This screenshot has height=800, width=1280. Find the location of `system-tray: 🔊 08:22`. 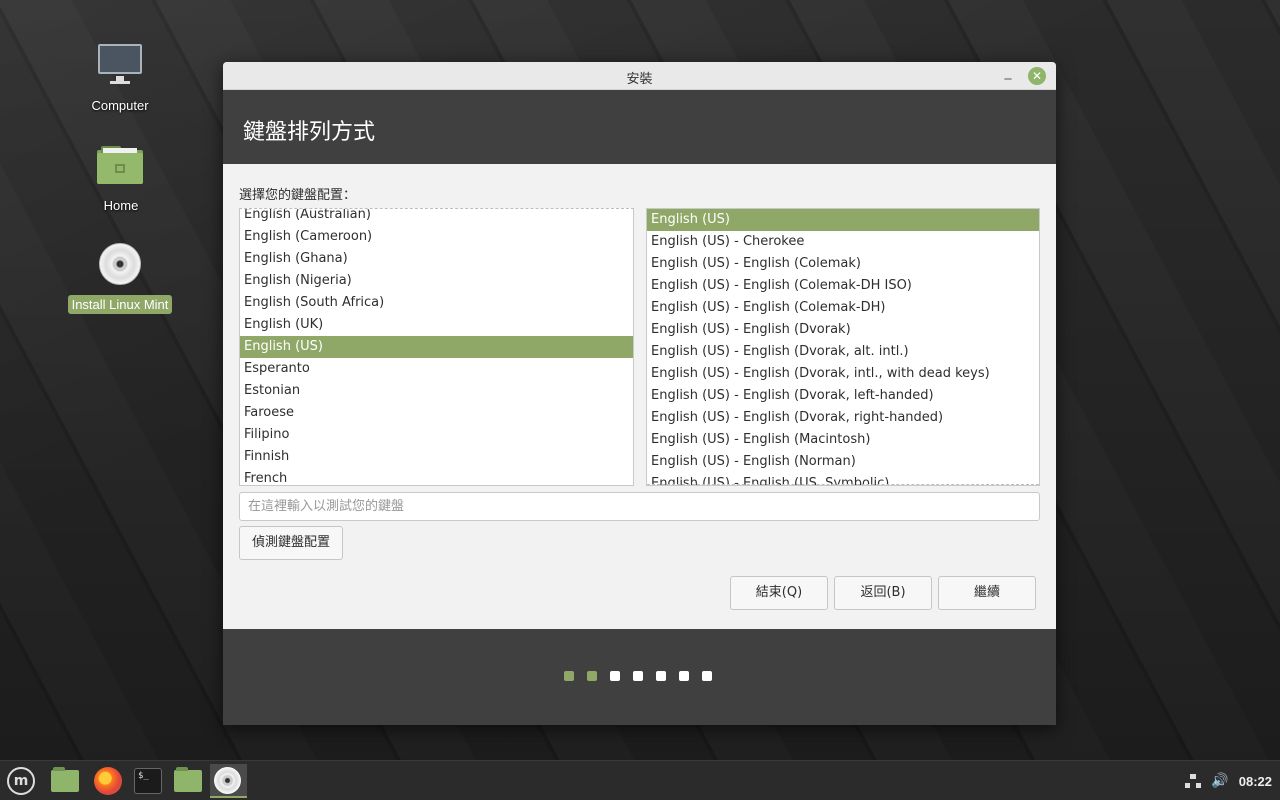

system-tray: 🔊 08:22 is located at coordinates (1232, 780).